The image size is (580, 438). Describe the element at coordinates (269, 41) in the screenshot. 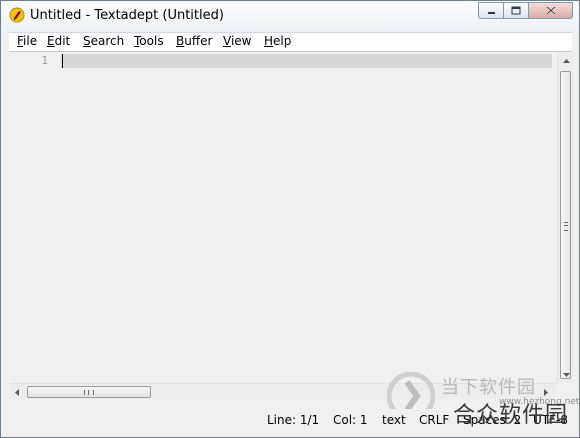

I see `menu-help-mnemonic: H` at that location.